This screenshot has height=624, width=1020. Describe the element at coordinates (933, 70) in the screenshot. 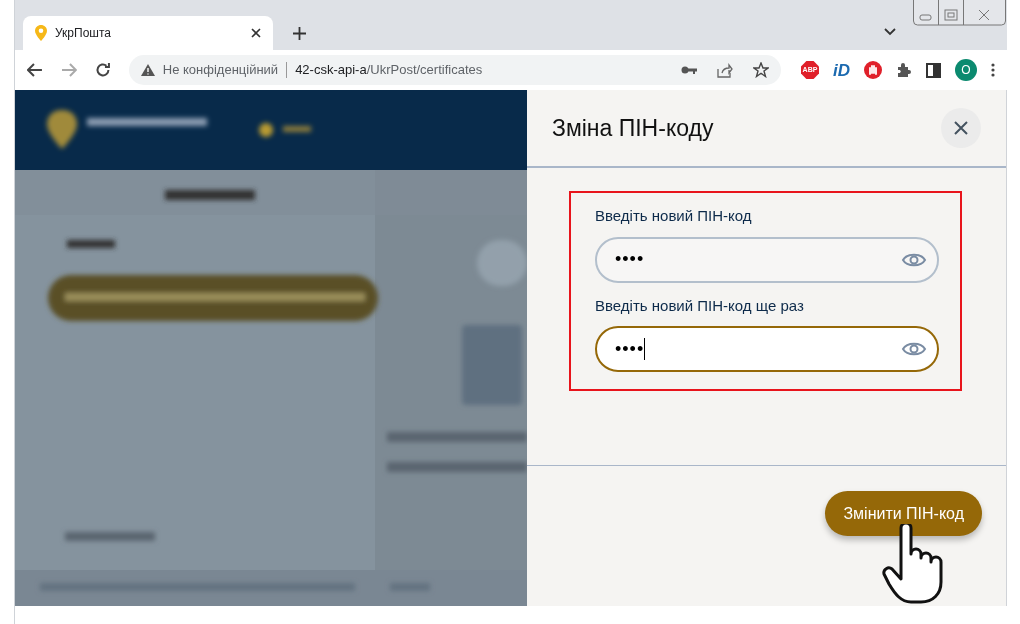

I see `side-panel-icon` at that location.